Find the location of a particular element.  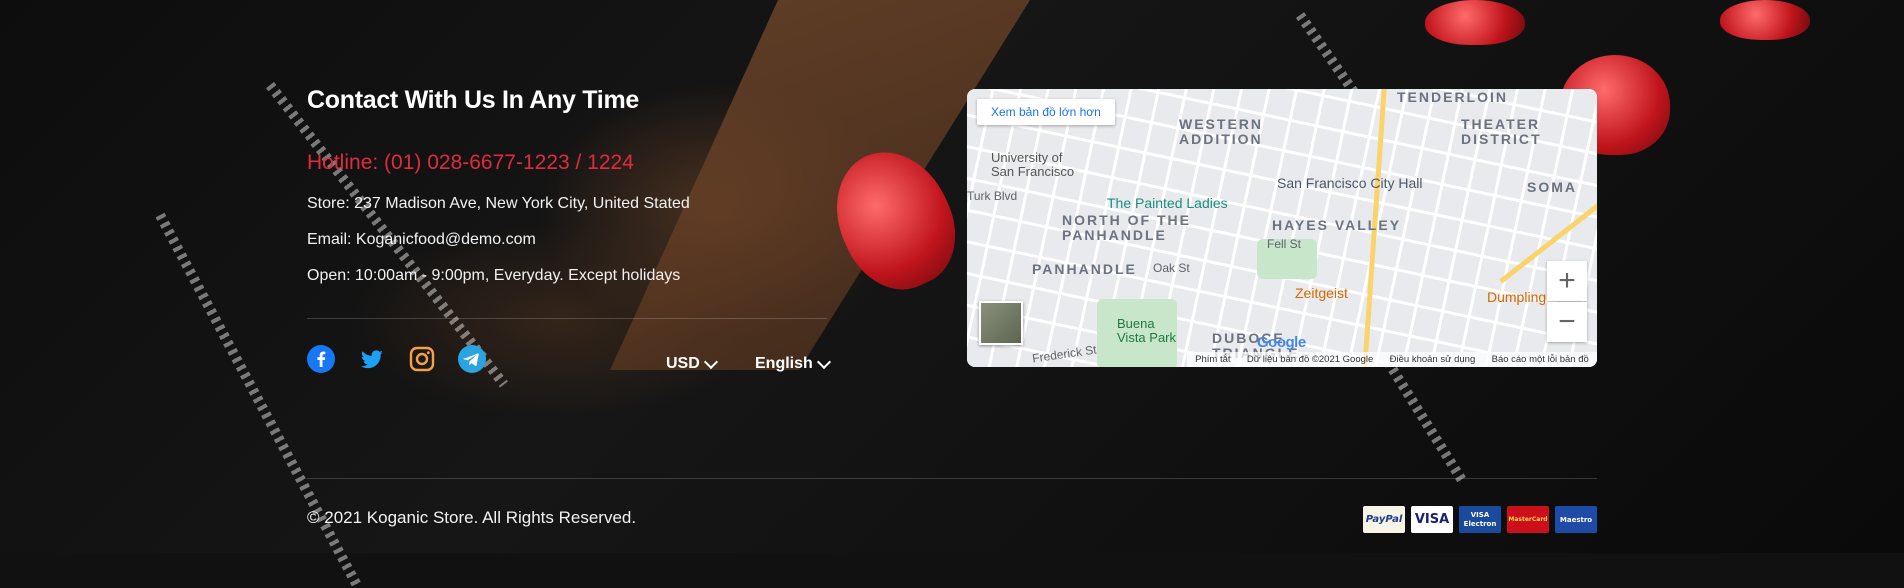

hotline-text: Hotline: (01) 028-6677-1223 / 1224 is located at coordinates (470, 162).